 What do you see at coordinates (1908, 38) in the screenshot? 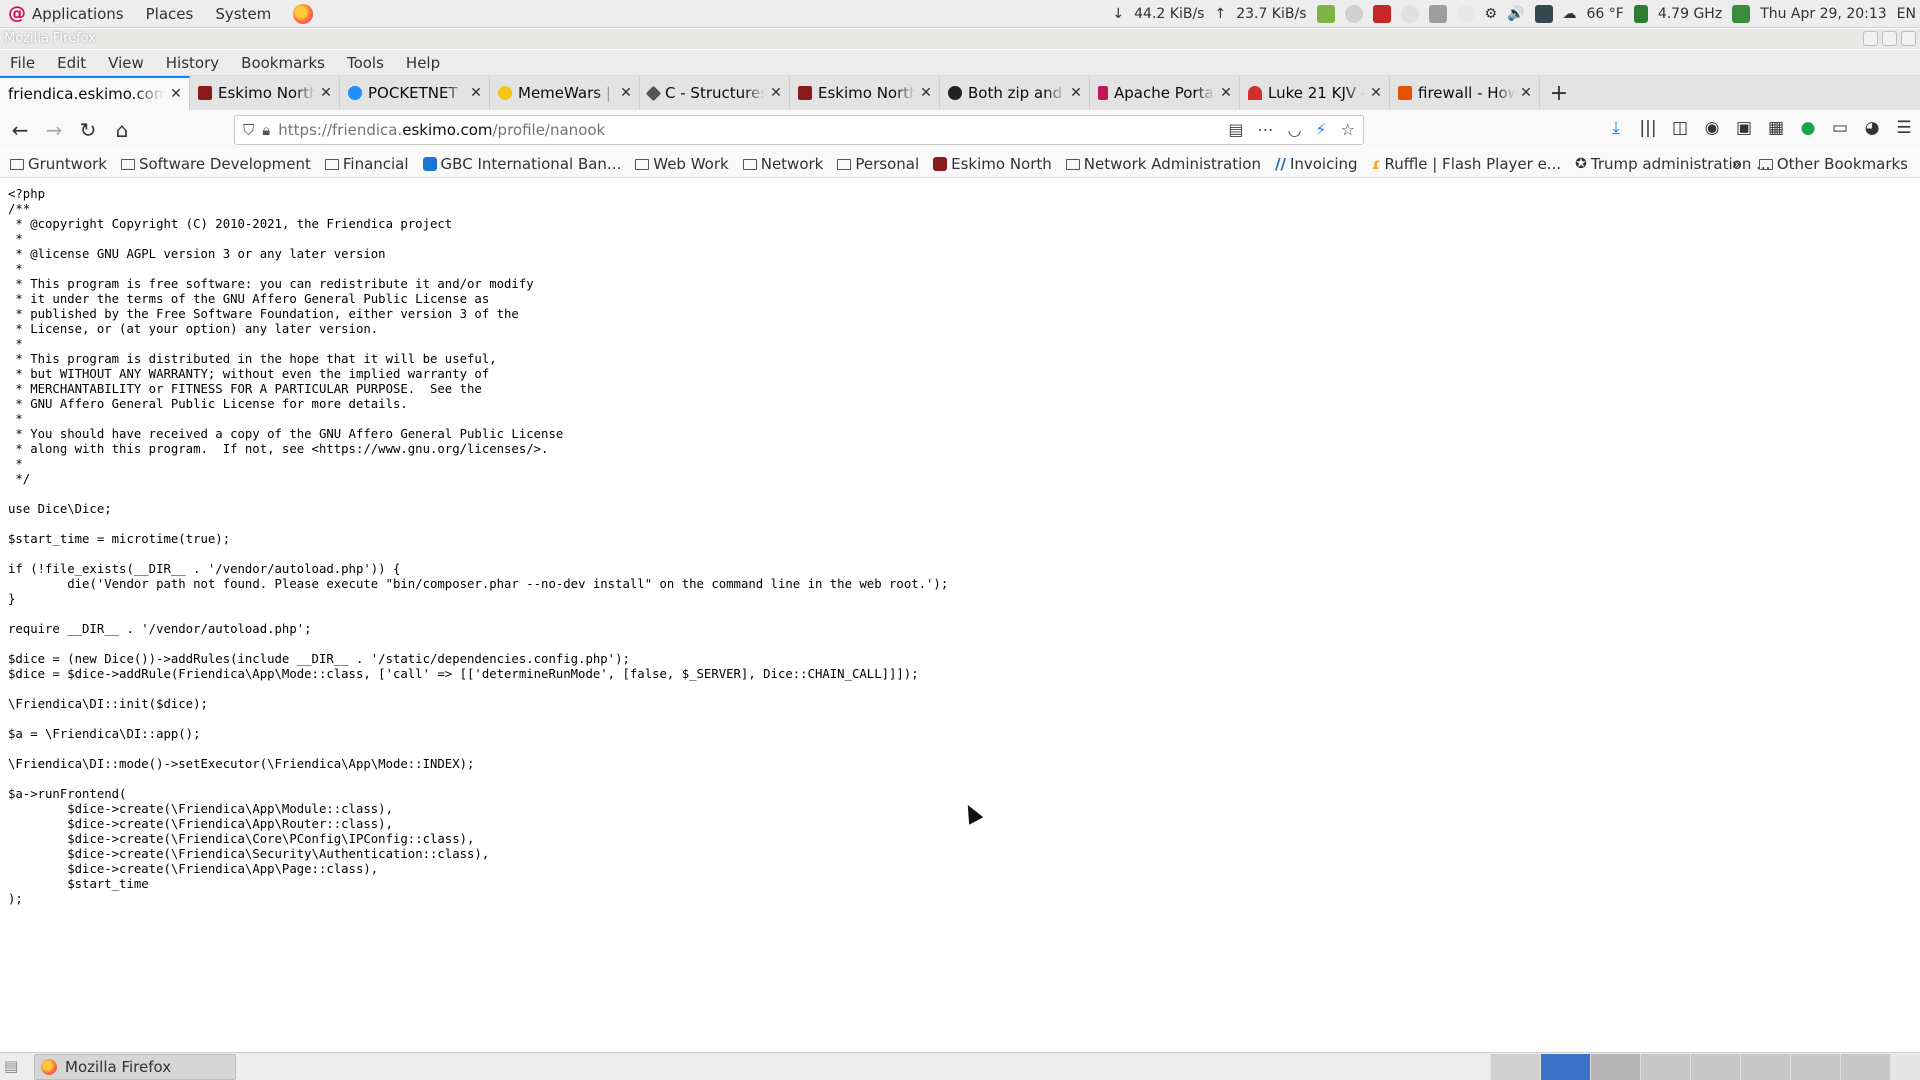
I see `close-window-icon` at bounding box center [1908, 38].